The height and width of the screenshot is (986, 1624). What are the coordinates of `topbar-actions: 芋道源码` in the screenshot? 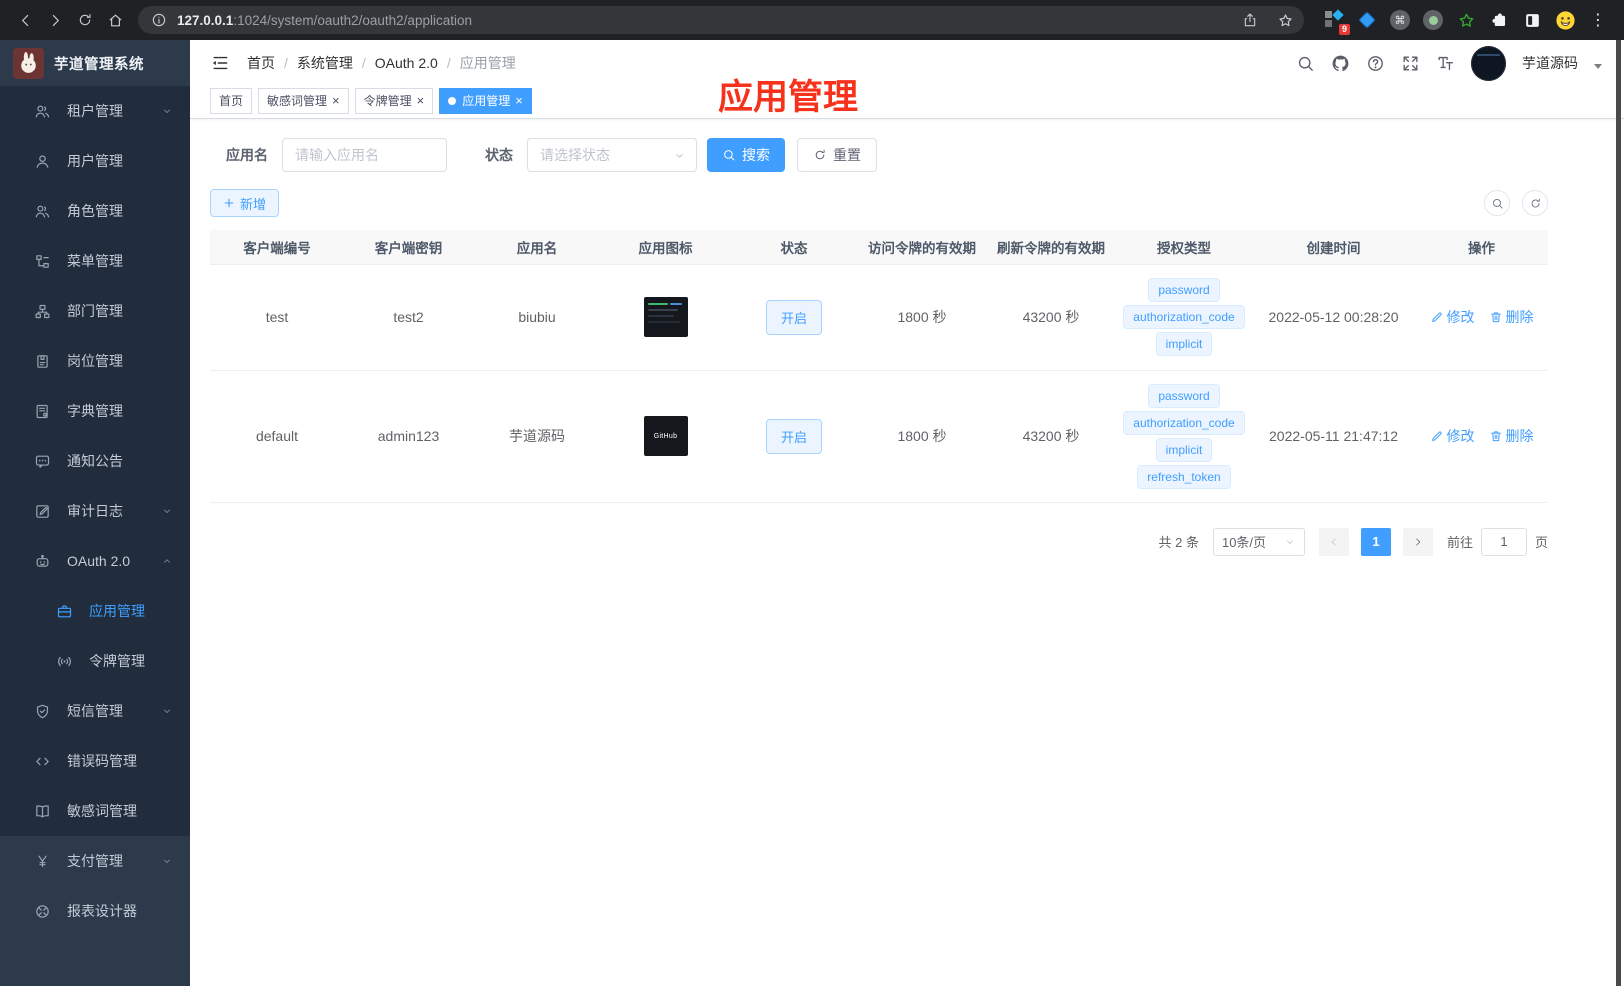 It's located at (1449, 63).